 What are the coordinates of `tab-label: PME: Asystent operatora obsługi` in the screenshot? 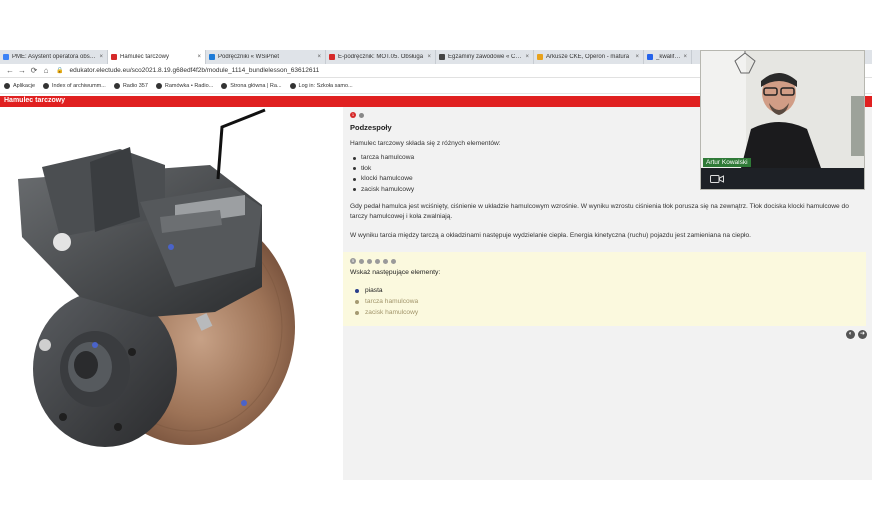 It's located at (54, 57).